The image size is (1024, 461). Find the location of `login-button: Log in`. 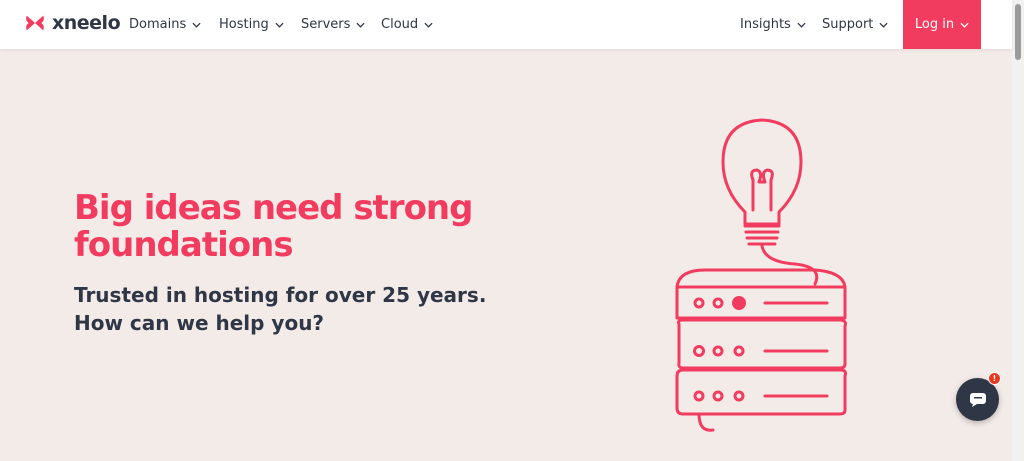

login-button: Log in is located at coordinates (942, 24).